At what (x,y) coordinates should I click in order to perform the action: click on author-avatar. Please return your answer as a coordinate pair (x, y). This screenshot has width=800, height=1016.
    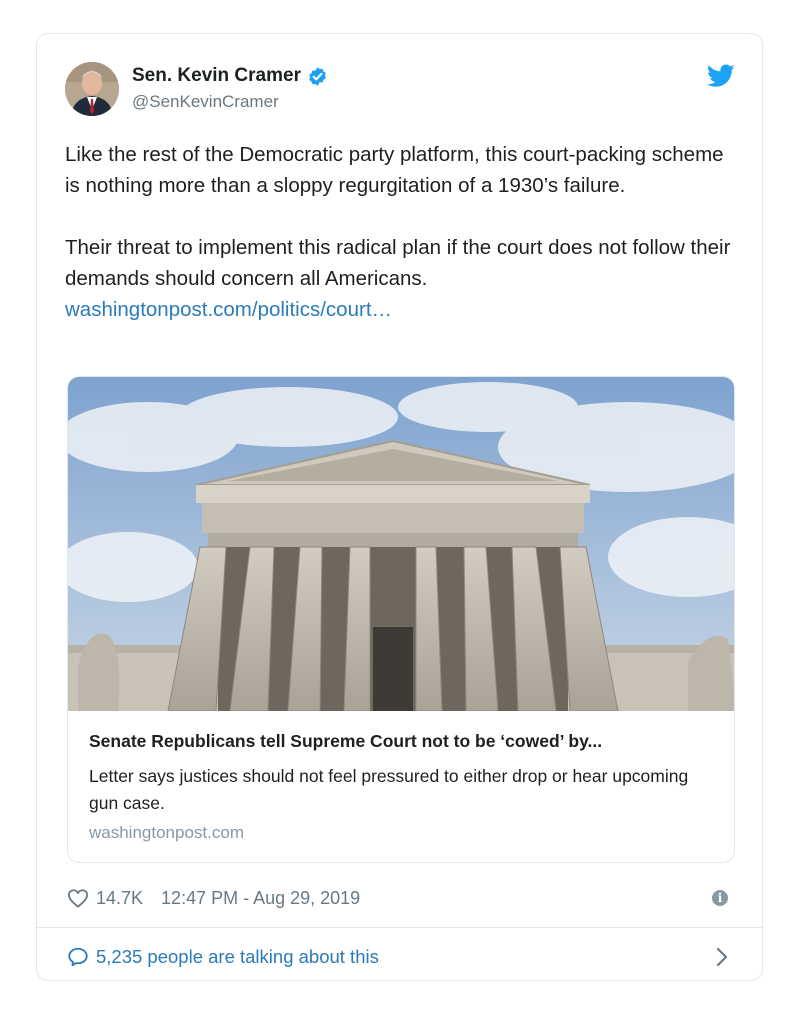
    Looking at the image, I should click on (92, 89).